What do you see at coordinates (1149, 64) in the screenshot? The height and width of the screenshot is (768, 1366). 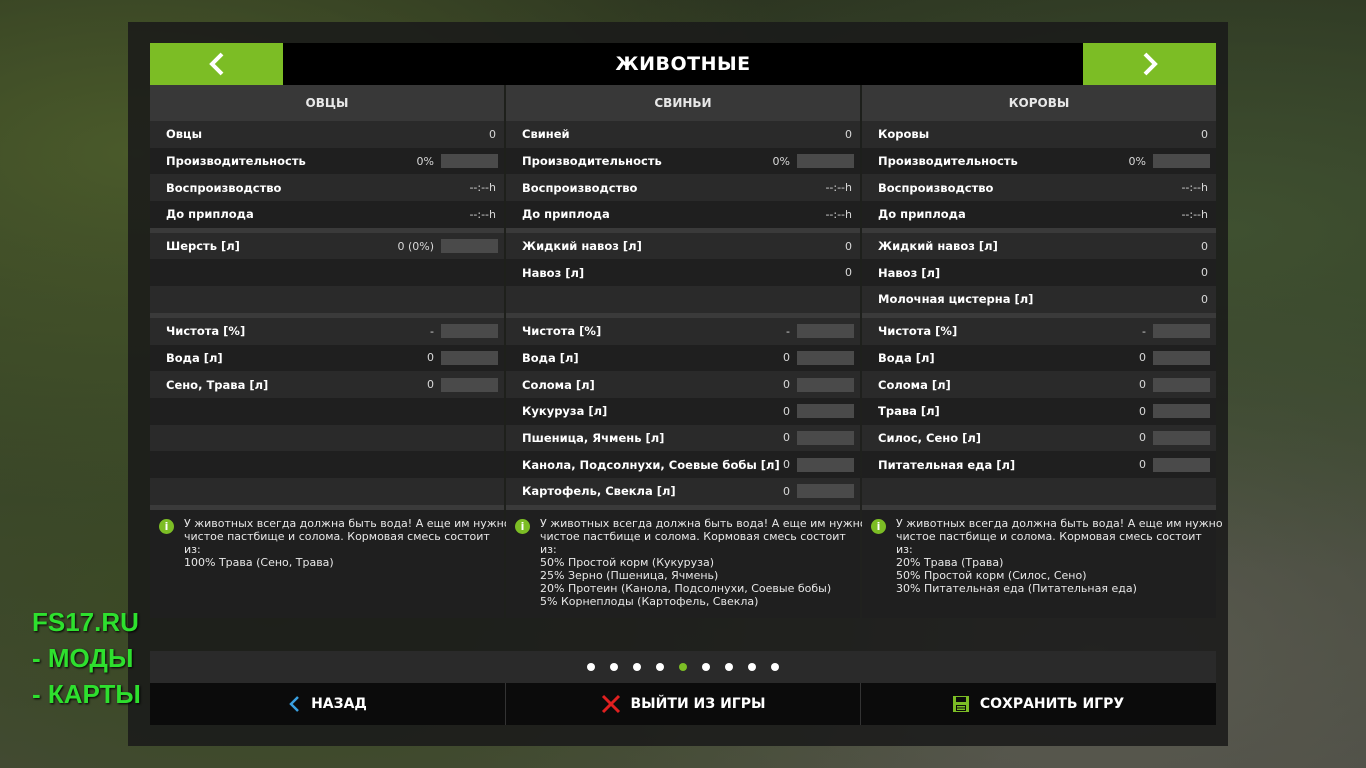 I see `next-page-button` at bounding box center [1149, 64].